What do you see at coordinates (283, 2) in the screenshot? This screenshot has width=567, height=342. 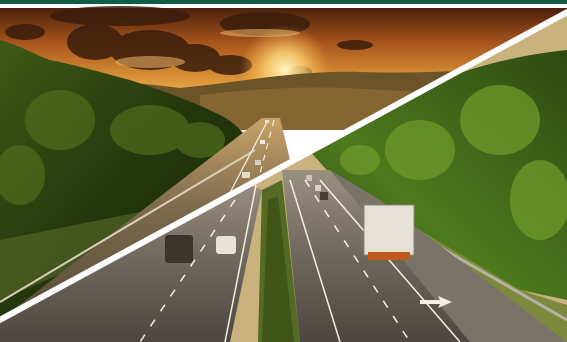 I see `frame-top-border` at bounding box center [283, 2].